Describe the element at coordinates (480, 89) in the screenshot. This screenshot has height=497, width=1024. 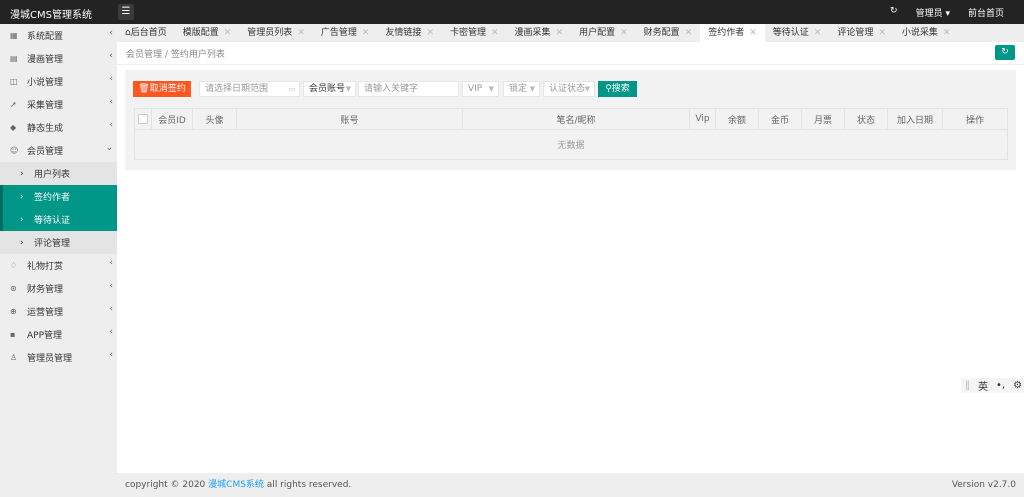
I see `vip-select: VIP ▼` at that location.